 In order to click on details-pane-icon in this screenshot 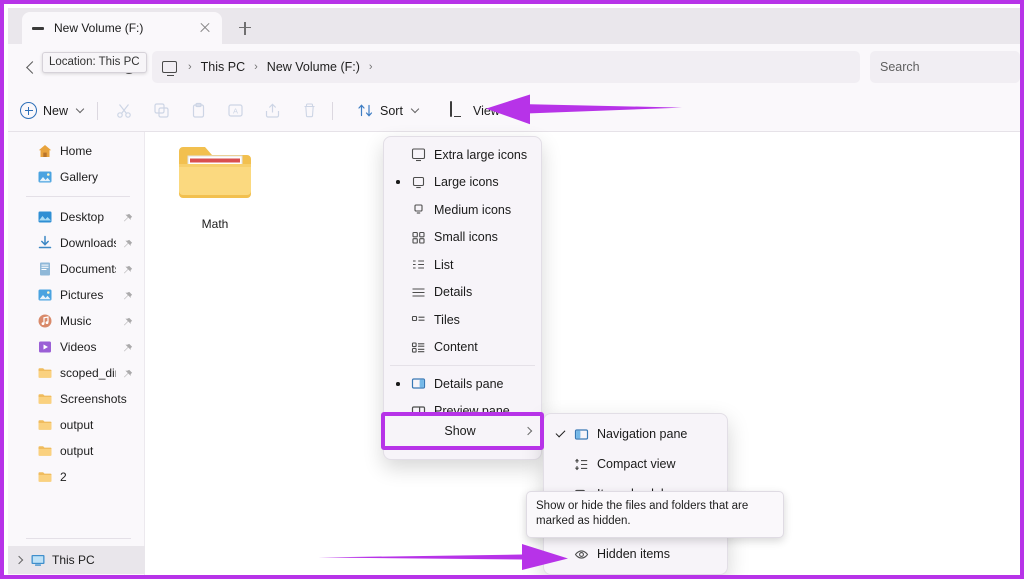, I will do `click(418, 383)`.